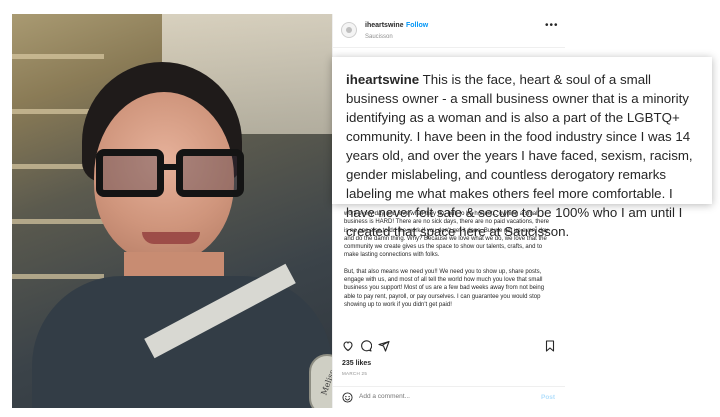  Describe the element at coordinates (449, 347) in the screenshot. I see `action-bar` at that location.